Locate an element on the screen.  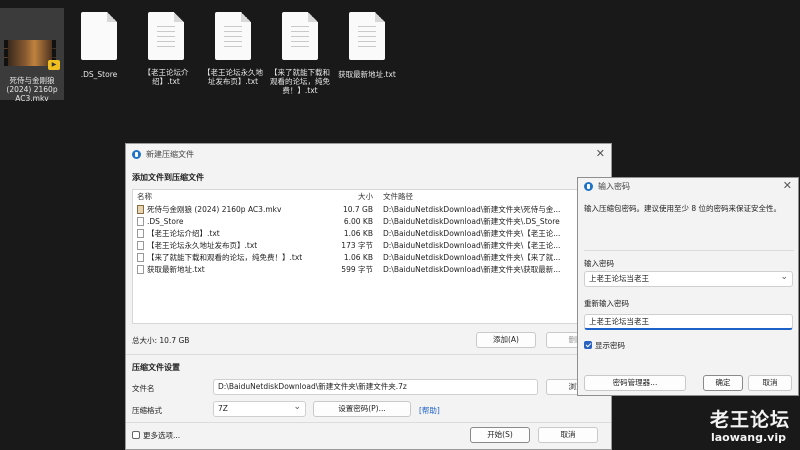
password-description: 输入压缩包密码。建议使用至少 8 位的密码来保证安全性。 is located at coordinates (683, 208).